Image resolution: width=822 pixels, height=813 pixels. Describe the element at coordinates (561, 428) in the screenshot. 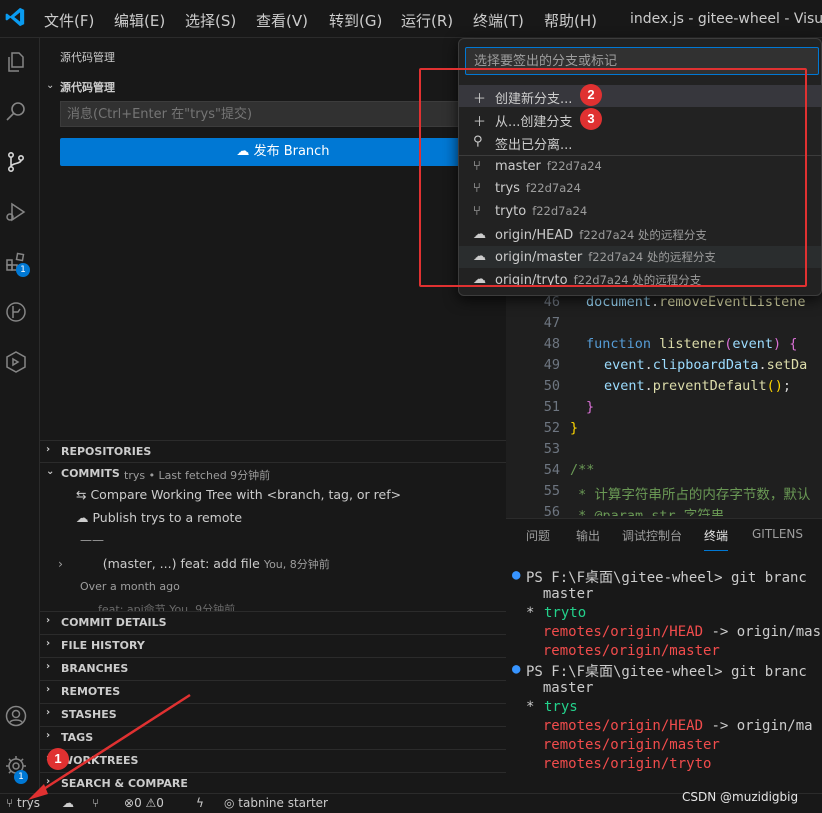

I see `code-line: 52}` at that location.